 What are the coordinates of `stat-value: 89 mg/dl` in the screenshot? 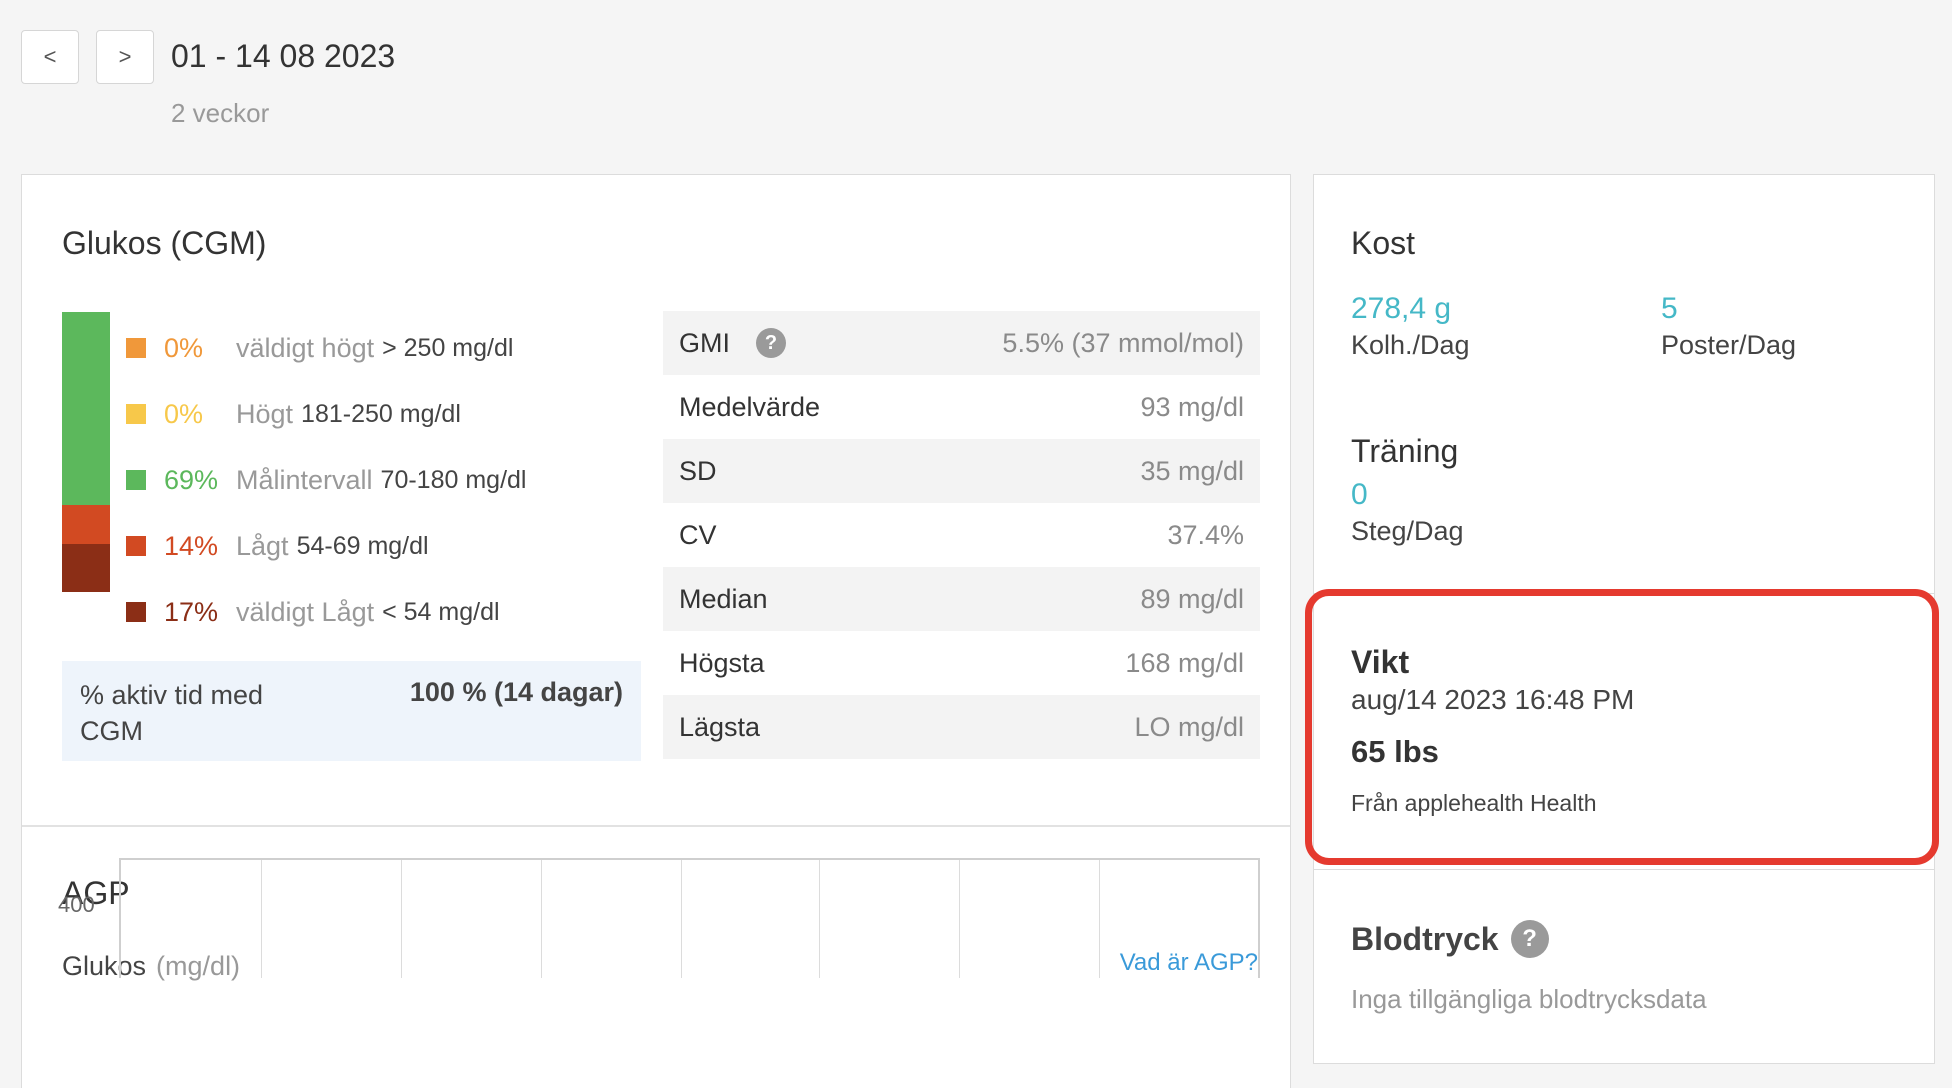 It's located at (1192, 598).